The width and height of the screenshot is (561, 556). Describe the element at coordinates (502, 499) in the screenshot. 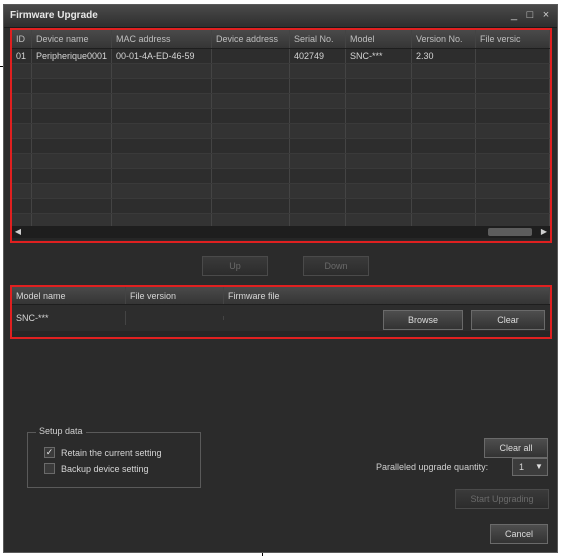

I see `start-upgrading-button: Start Upgrading` at that location.